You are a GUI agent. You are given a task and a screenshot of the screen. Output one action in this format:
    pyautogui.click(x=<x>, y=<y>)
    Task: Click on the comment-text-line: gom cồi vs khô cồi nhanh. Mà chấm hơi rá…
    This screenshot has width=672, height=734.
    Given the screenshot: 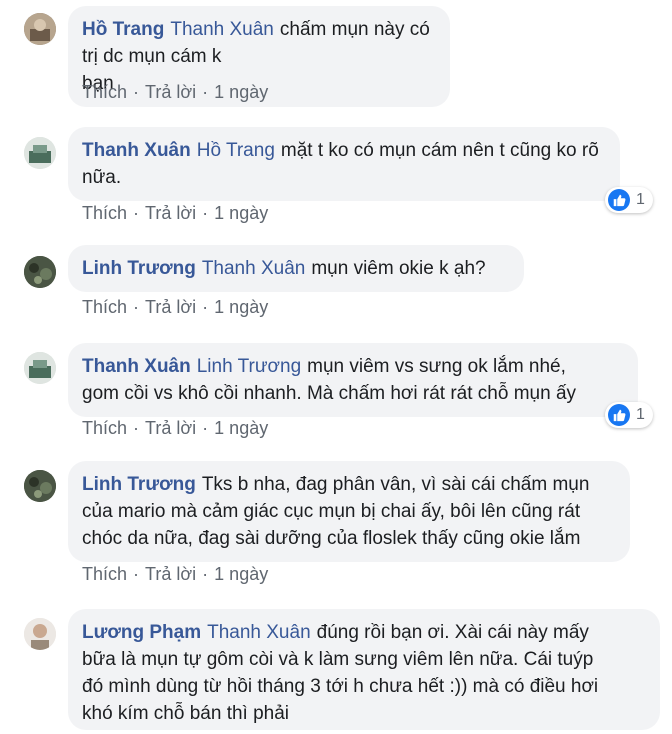 What is the action you would take?
    pyautogui.click(x=329, y=393)
    